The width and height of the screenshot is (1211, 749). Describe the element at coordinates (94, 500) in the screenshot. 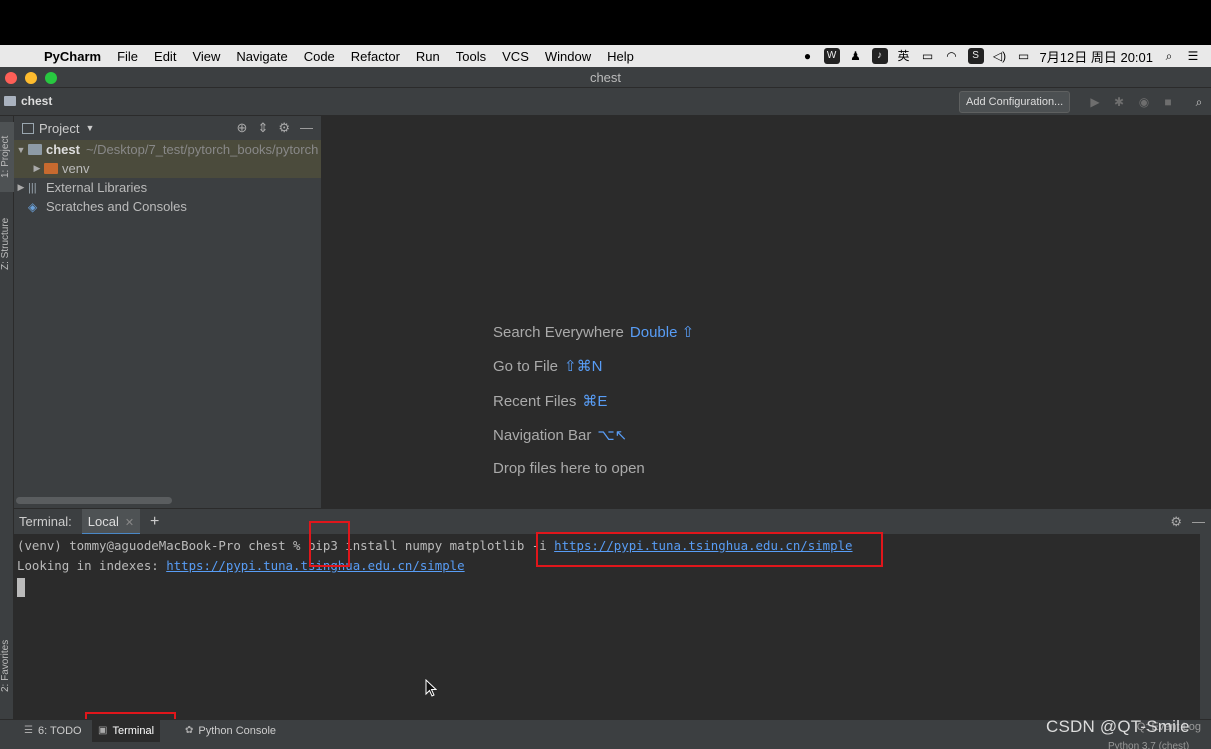

I see `horizontal-scrollbar` at that location.